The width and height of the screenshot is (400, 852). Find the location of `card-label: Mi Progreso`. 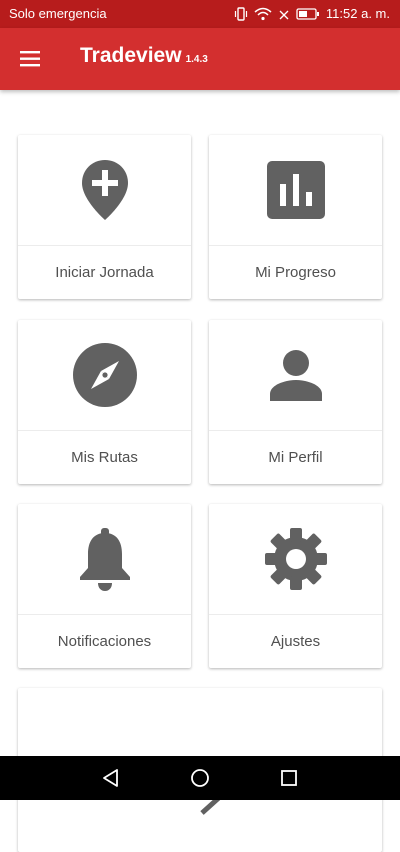

card-label: Mi Progreso is located at coordinates (295, 272).